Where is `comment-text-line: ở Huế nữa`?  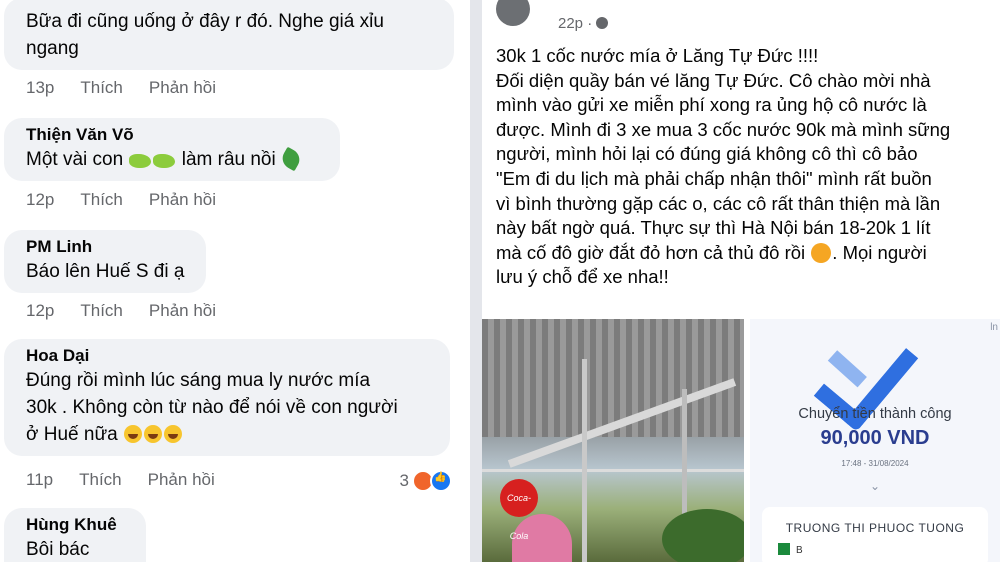
comment-text-line: ở Huế nữa is located at coordinates (231, 434).